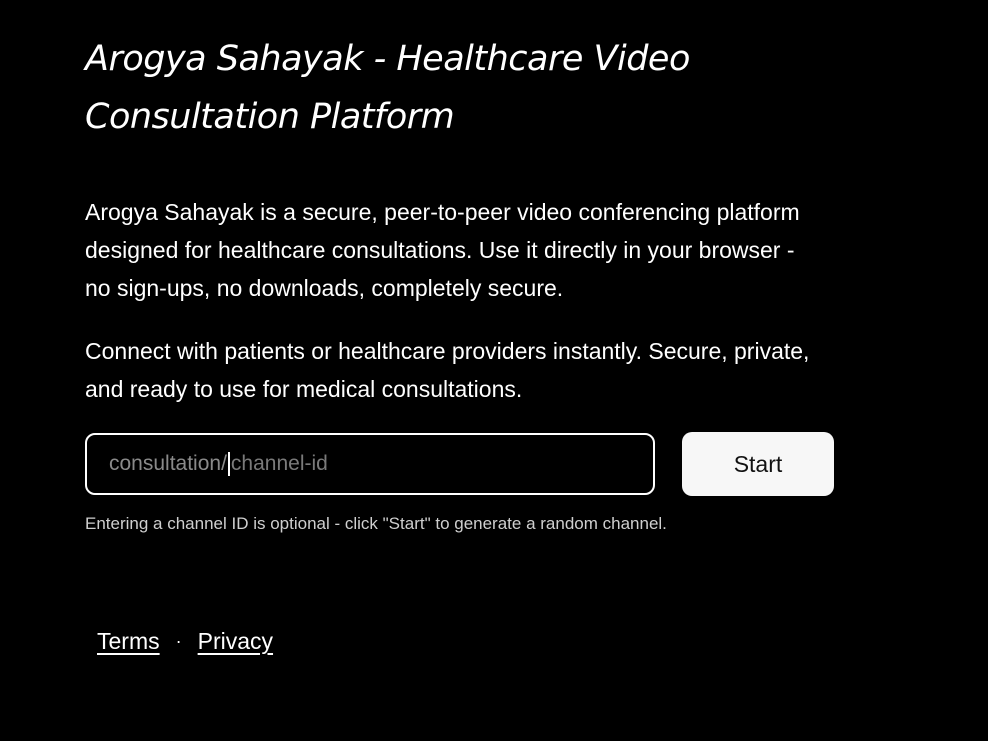  I want to click on start-button: Start, so click(758, 464).